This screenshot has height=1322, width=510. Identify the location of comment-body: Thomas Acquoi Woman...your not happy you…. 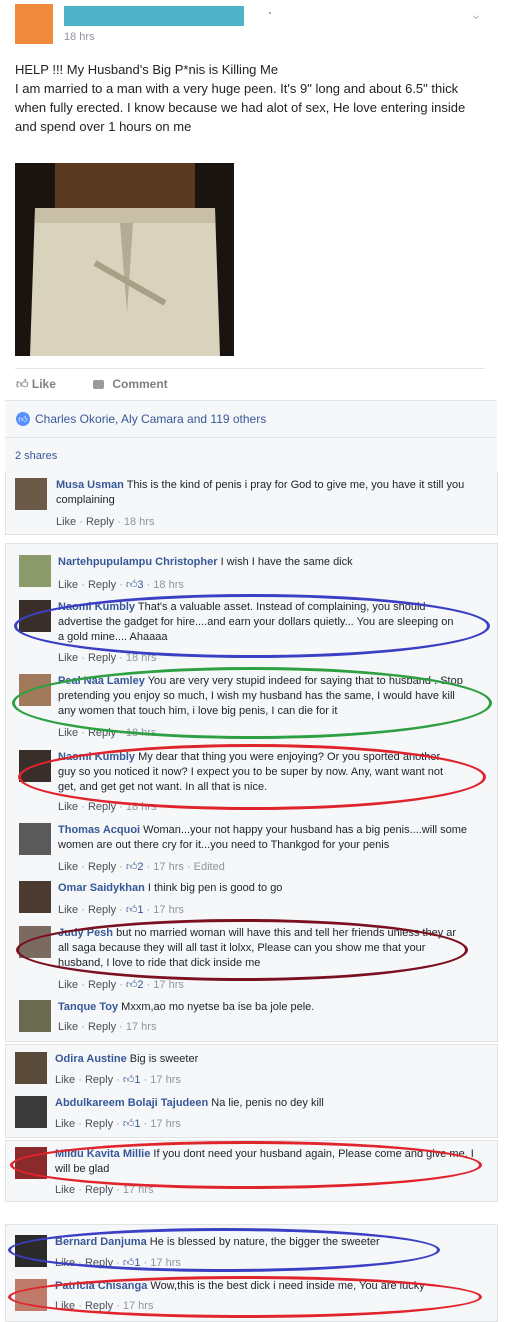
(268, 838).